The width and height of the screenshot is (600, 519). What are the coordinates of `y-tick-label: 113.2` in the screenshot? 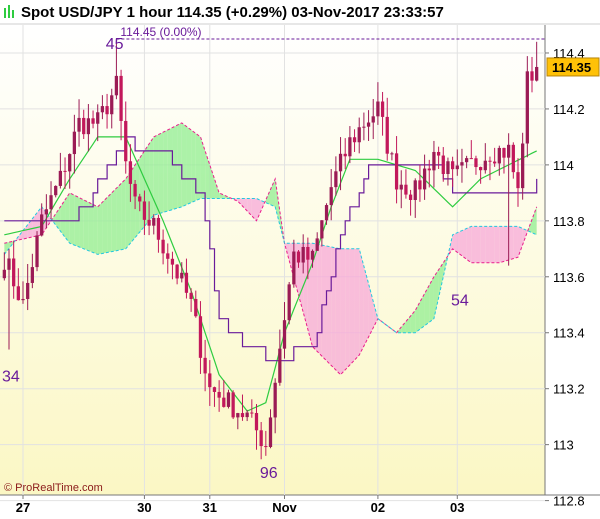 It's located at (569, 389).